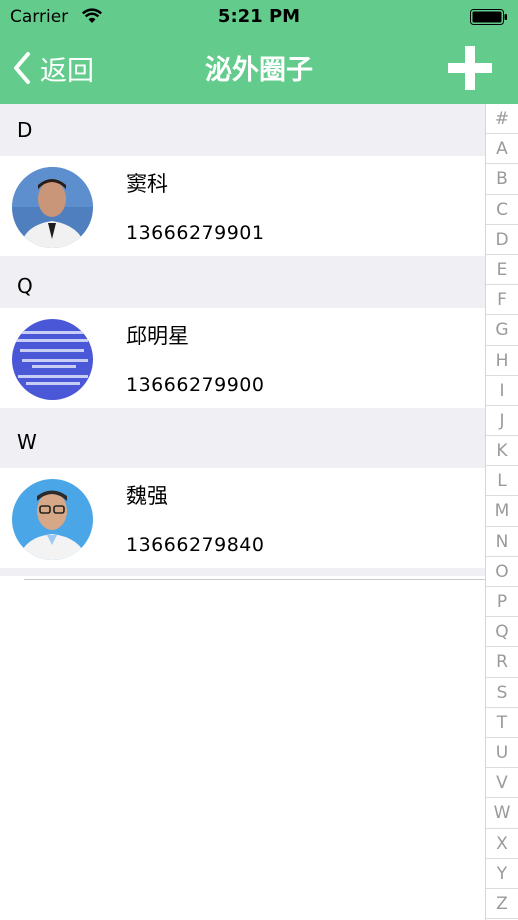 This screenshot has height=920, width=518. Describe the element at coordinates (147, 184) in the screenshot. I see `contact-name: 窦科` at that location.